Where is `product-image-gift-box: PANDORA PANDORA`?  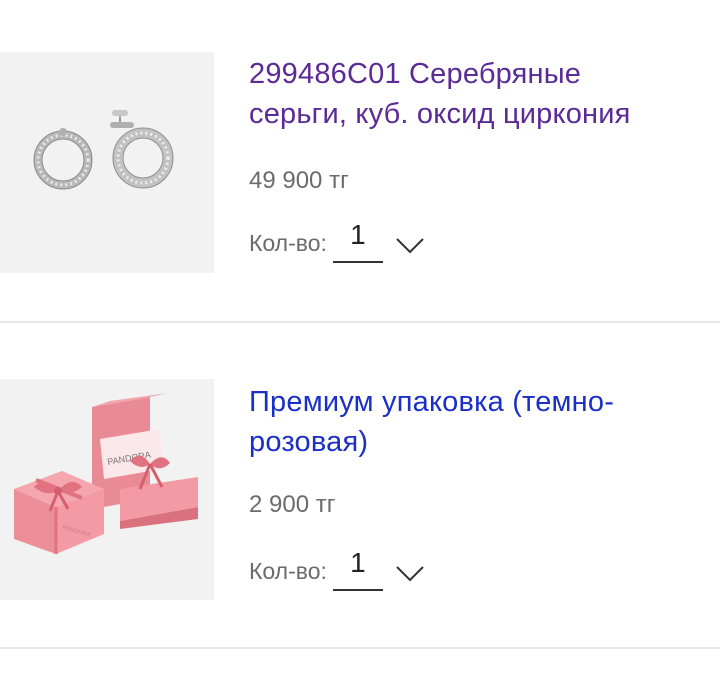 product-image-gift-box: PANDORA PANDORA is located at coordinates (107, 489).